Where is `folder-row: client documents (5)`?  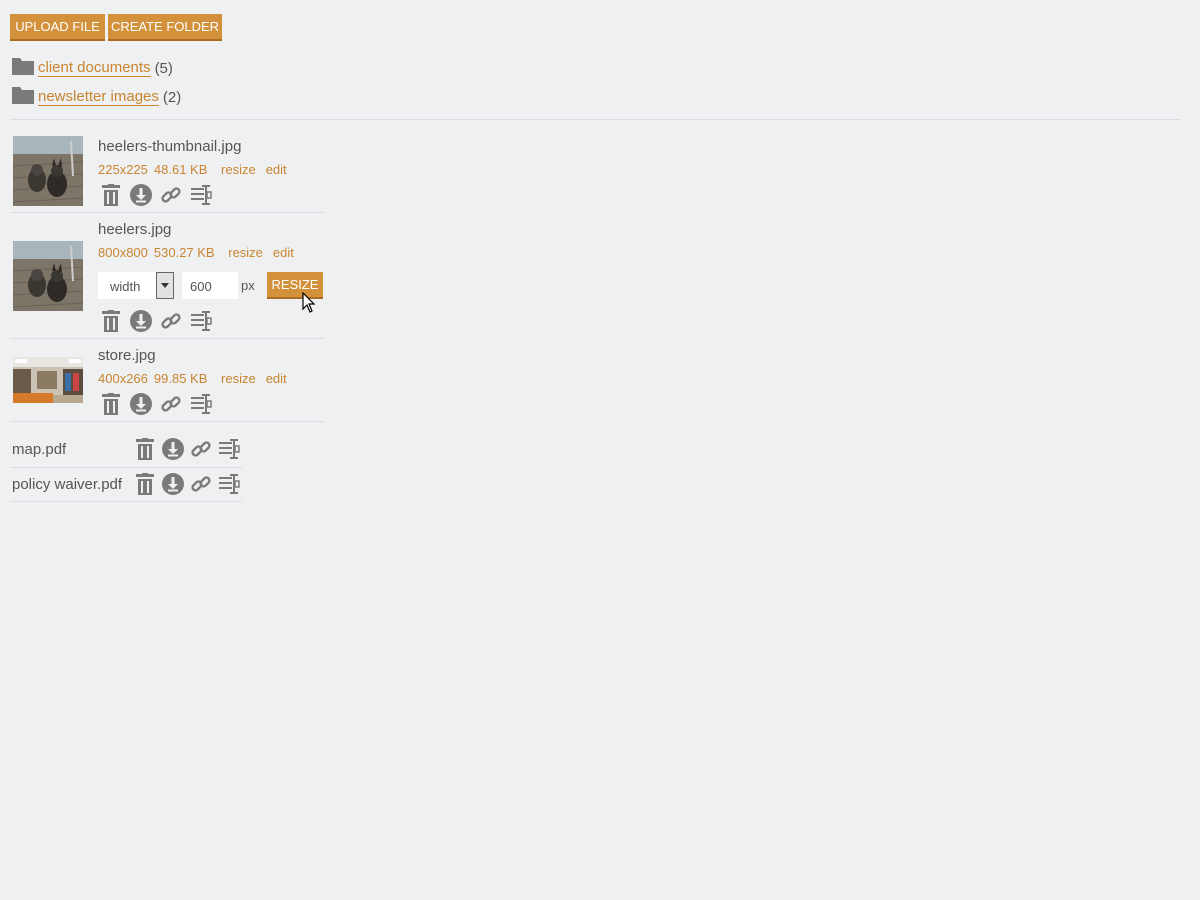
folder-row: client documents (5) is located at coordinates (92, 68).